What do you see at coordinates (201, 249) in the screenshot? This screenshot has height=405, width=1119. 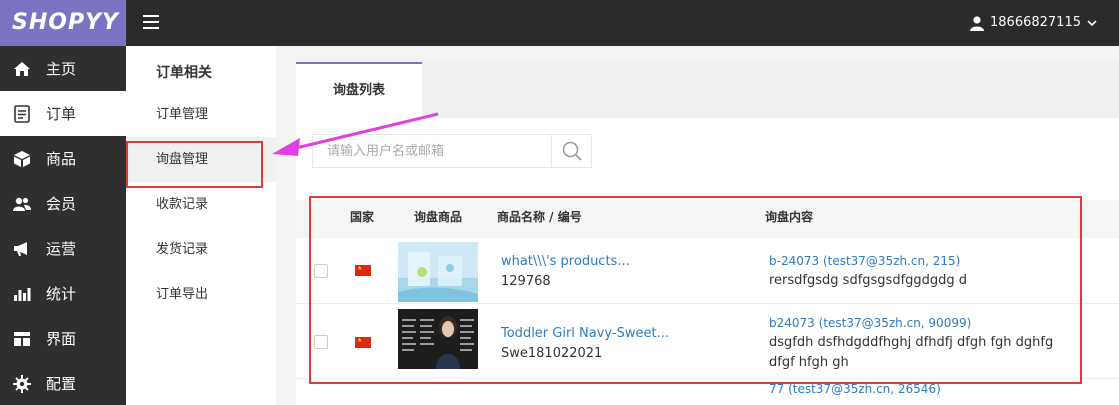 I see `sub-nav-item-shipping-records: 发货记录` at bounding box center [201, 249].